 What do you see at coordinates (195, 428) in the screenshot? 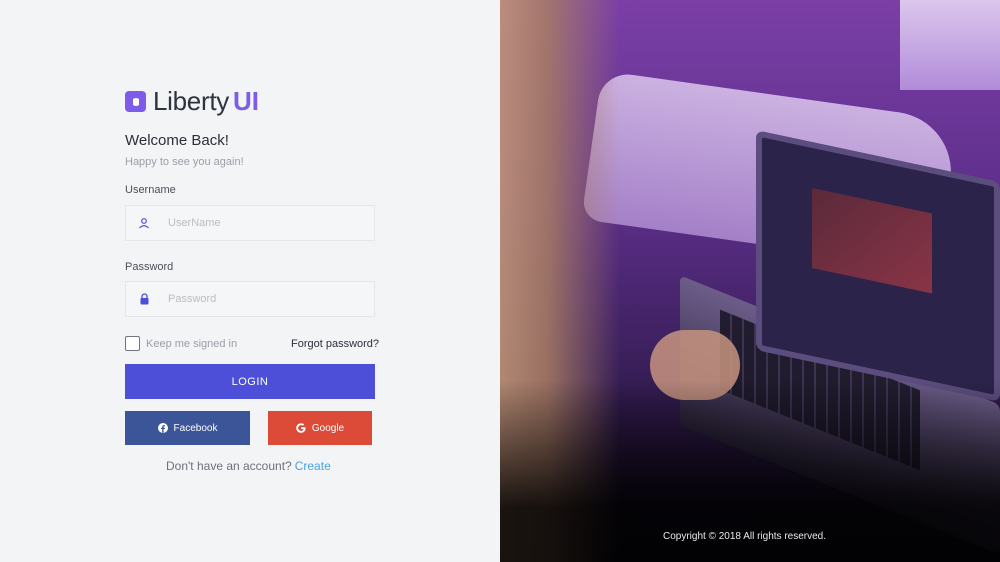
I see `facebook-label: Facebook` at bounding box center [195, 428].